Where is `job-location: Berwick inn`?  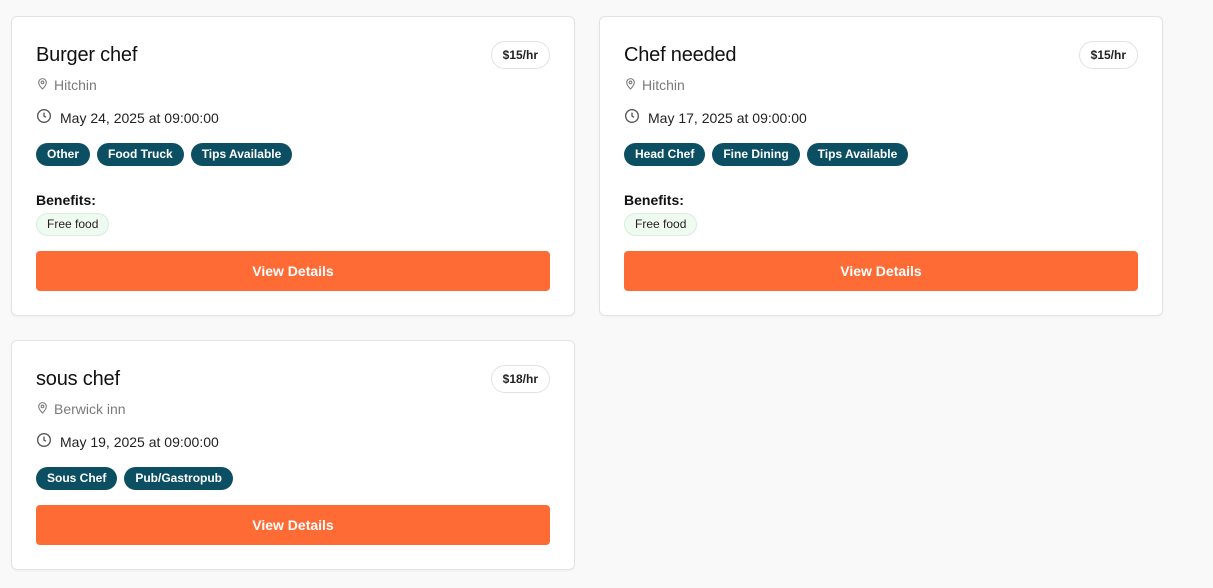 job-location: Berwick inn is located at coordinates (81, 409).